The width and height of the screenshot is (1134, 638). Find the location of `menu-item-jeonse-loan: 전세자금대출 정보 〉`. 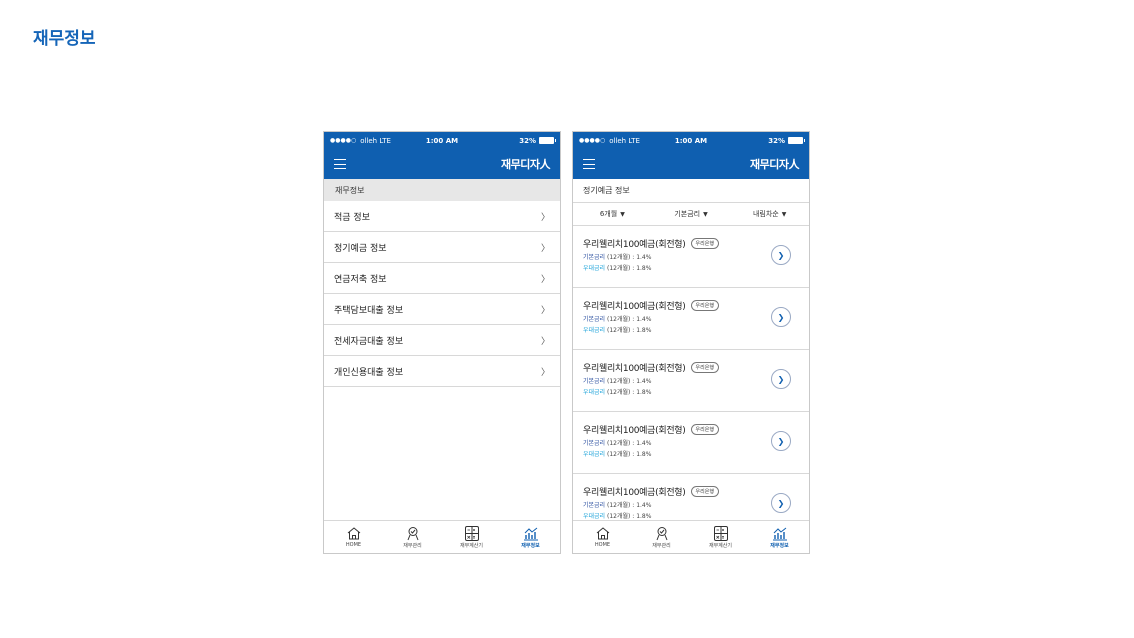

menu-item-jeonse-loan: 전세자금대출 정보 〉 is located at coordinates (442, 340).